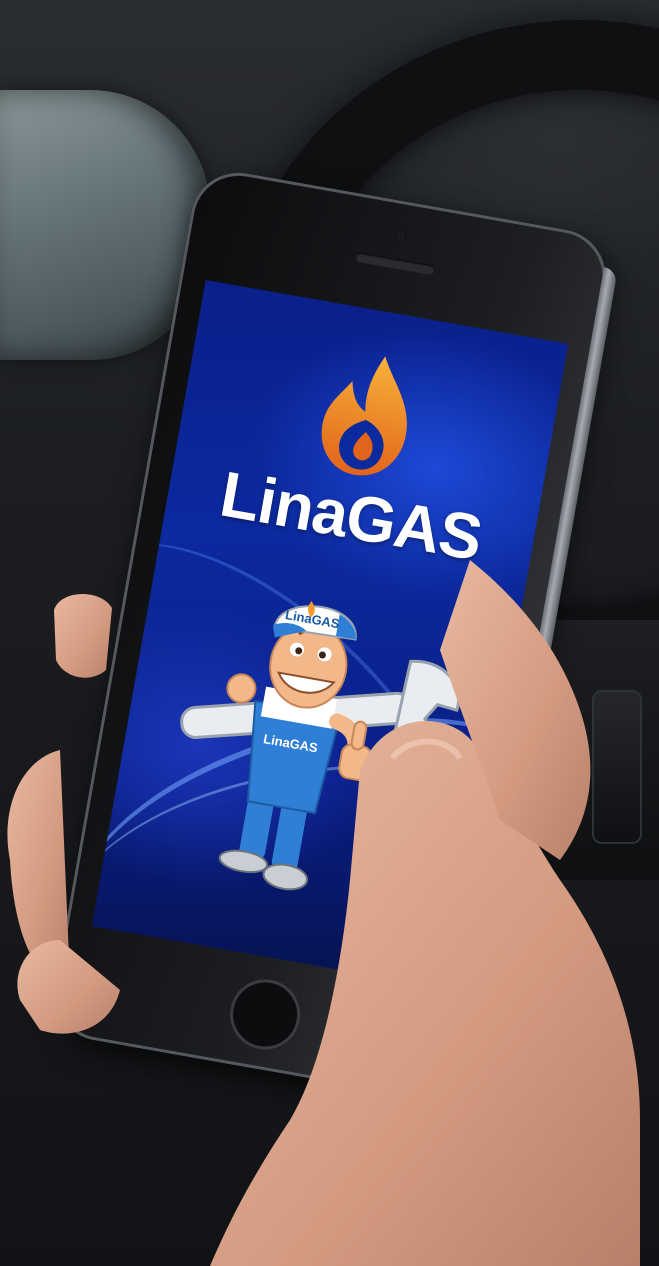 This screenshot has height=1266, width=659. I want to click on earpiece-speaker, so click(395, 263).